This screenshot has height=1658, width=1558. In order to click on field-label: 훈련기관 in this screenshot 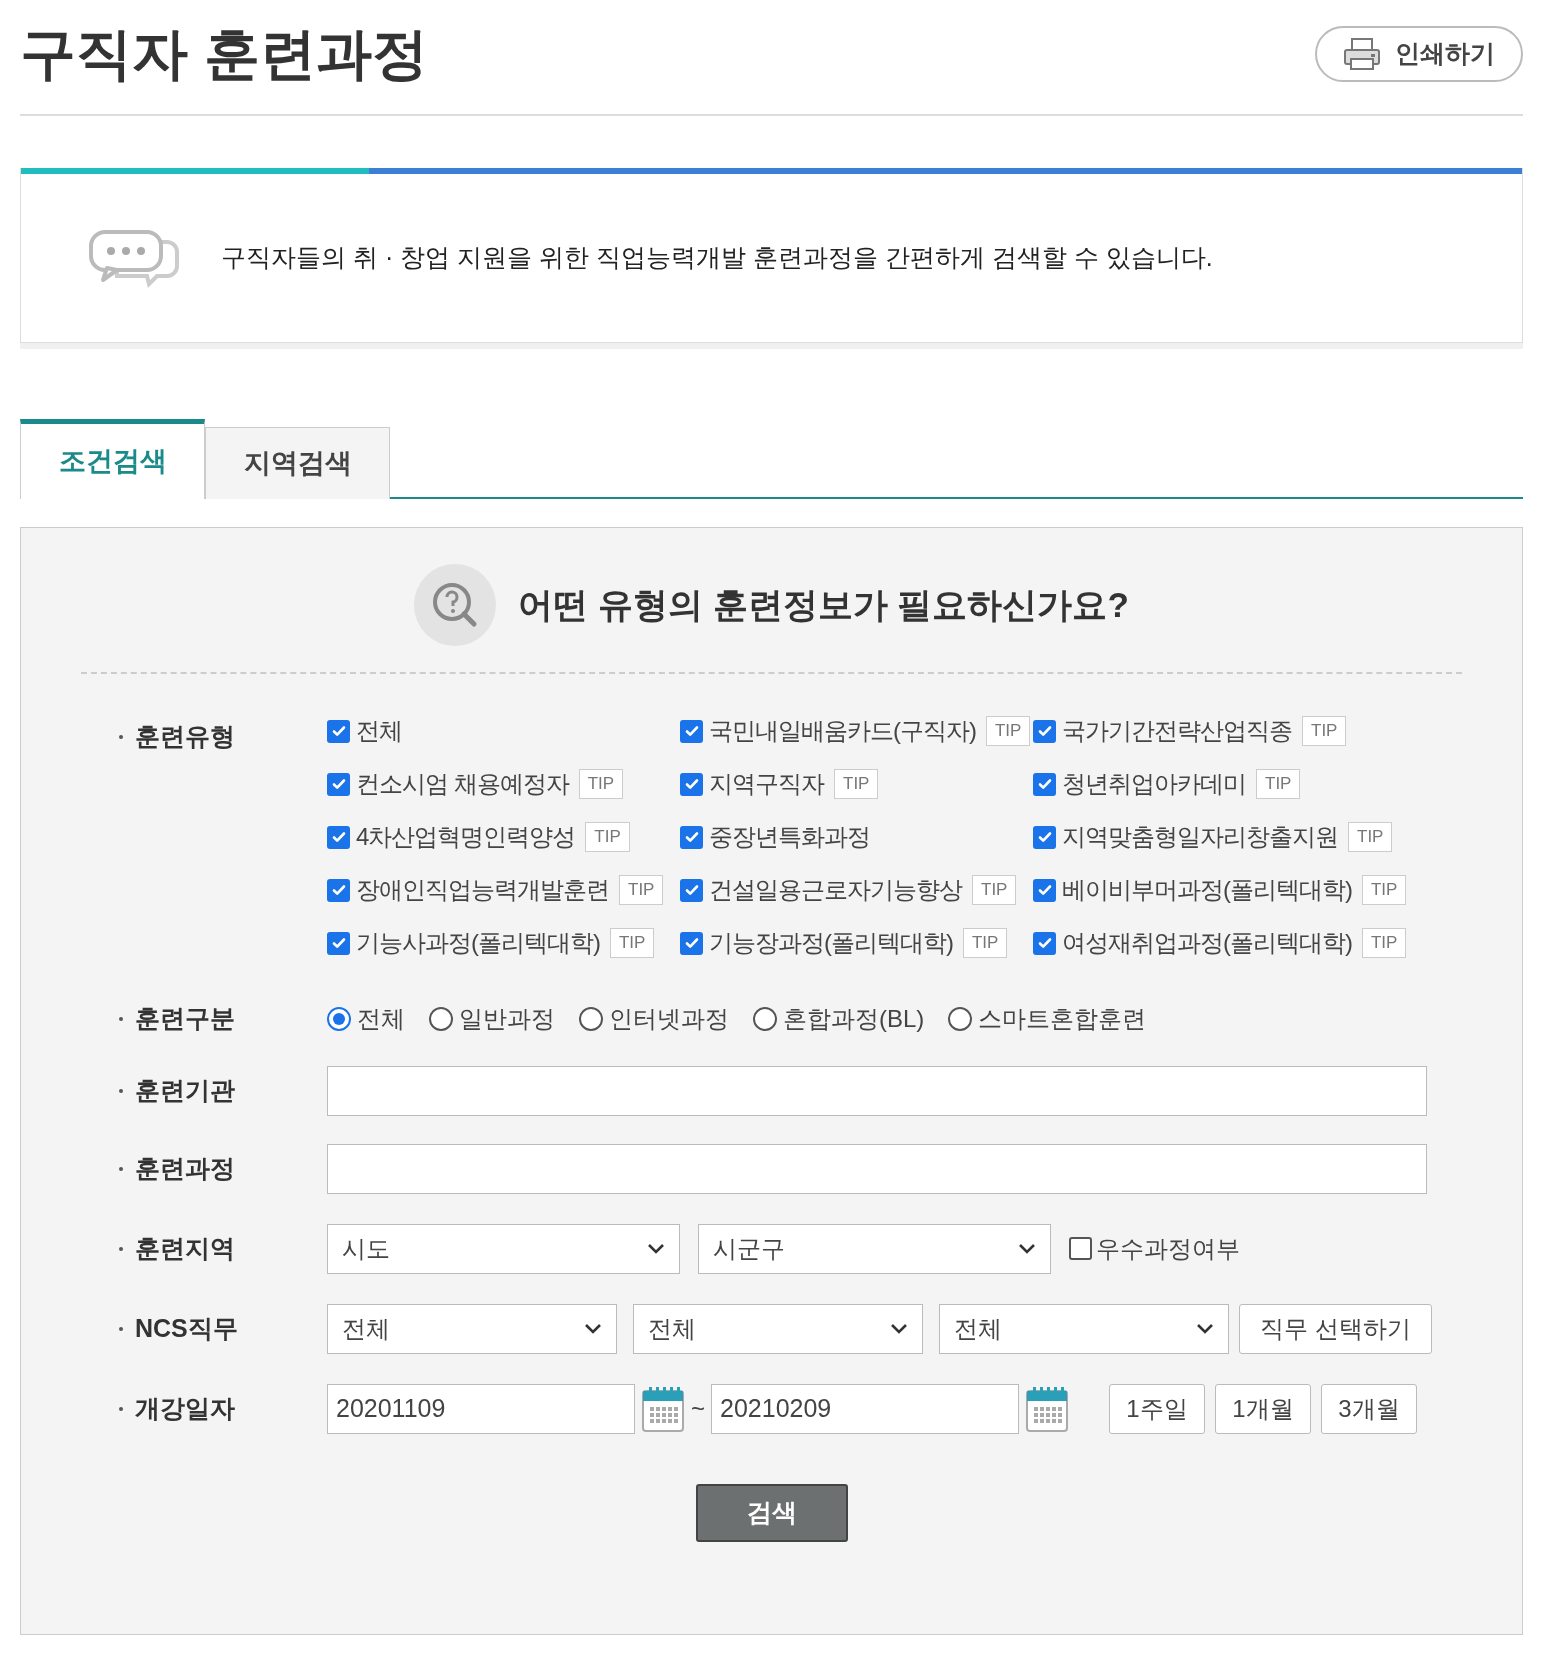, I will do `click(185, 1090)`.